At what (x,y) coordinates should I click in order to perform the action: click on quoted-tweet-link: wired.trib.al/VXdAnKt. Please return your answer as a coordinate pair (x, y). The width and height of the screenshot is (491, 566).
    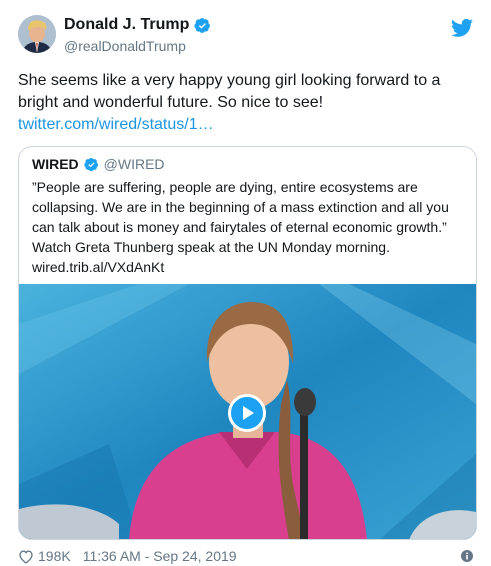
    Looking at the image, I should click on (98, 267).